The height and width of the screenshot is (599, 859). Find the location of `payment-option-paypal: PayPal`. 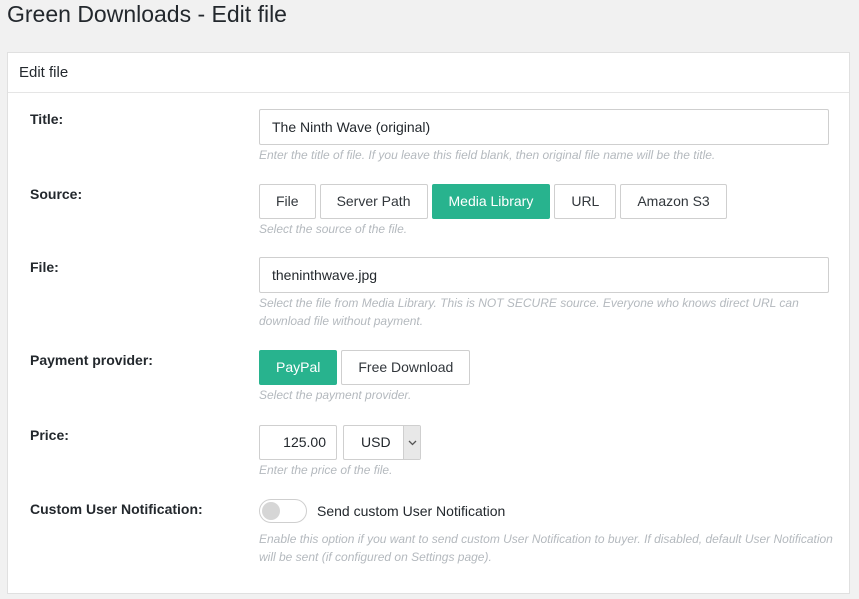

payment-option-paypal: PayPal is located at coordinates (298, 367).